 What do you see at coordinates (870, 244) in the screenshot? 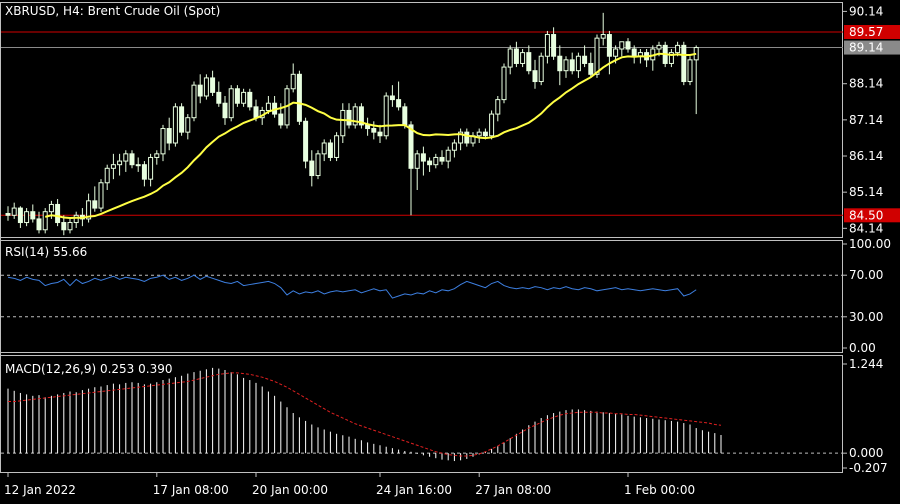
I see `rsi-ytick-label: 100.00` at bounding box center [870, 244].